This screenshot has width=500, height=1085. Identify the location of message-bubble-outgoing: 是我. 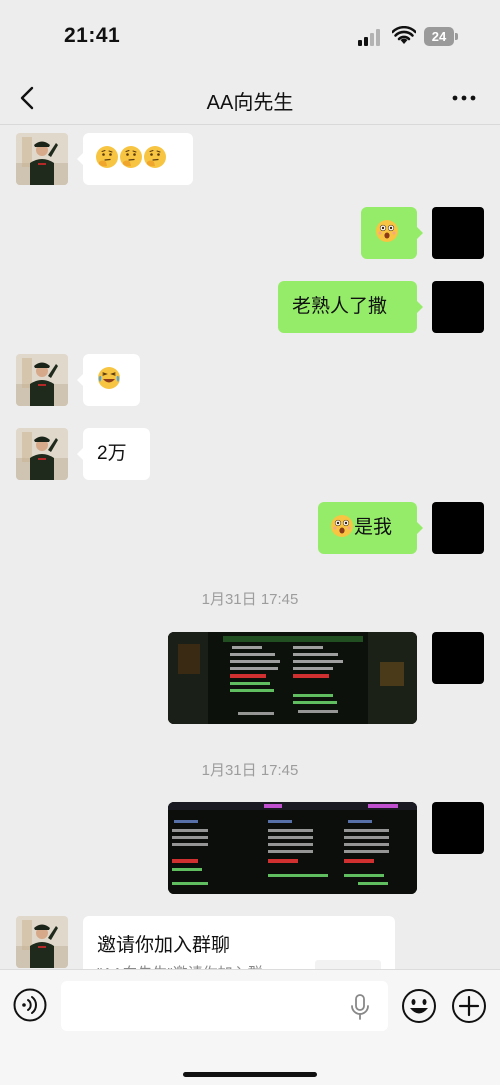
(370, 528).